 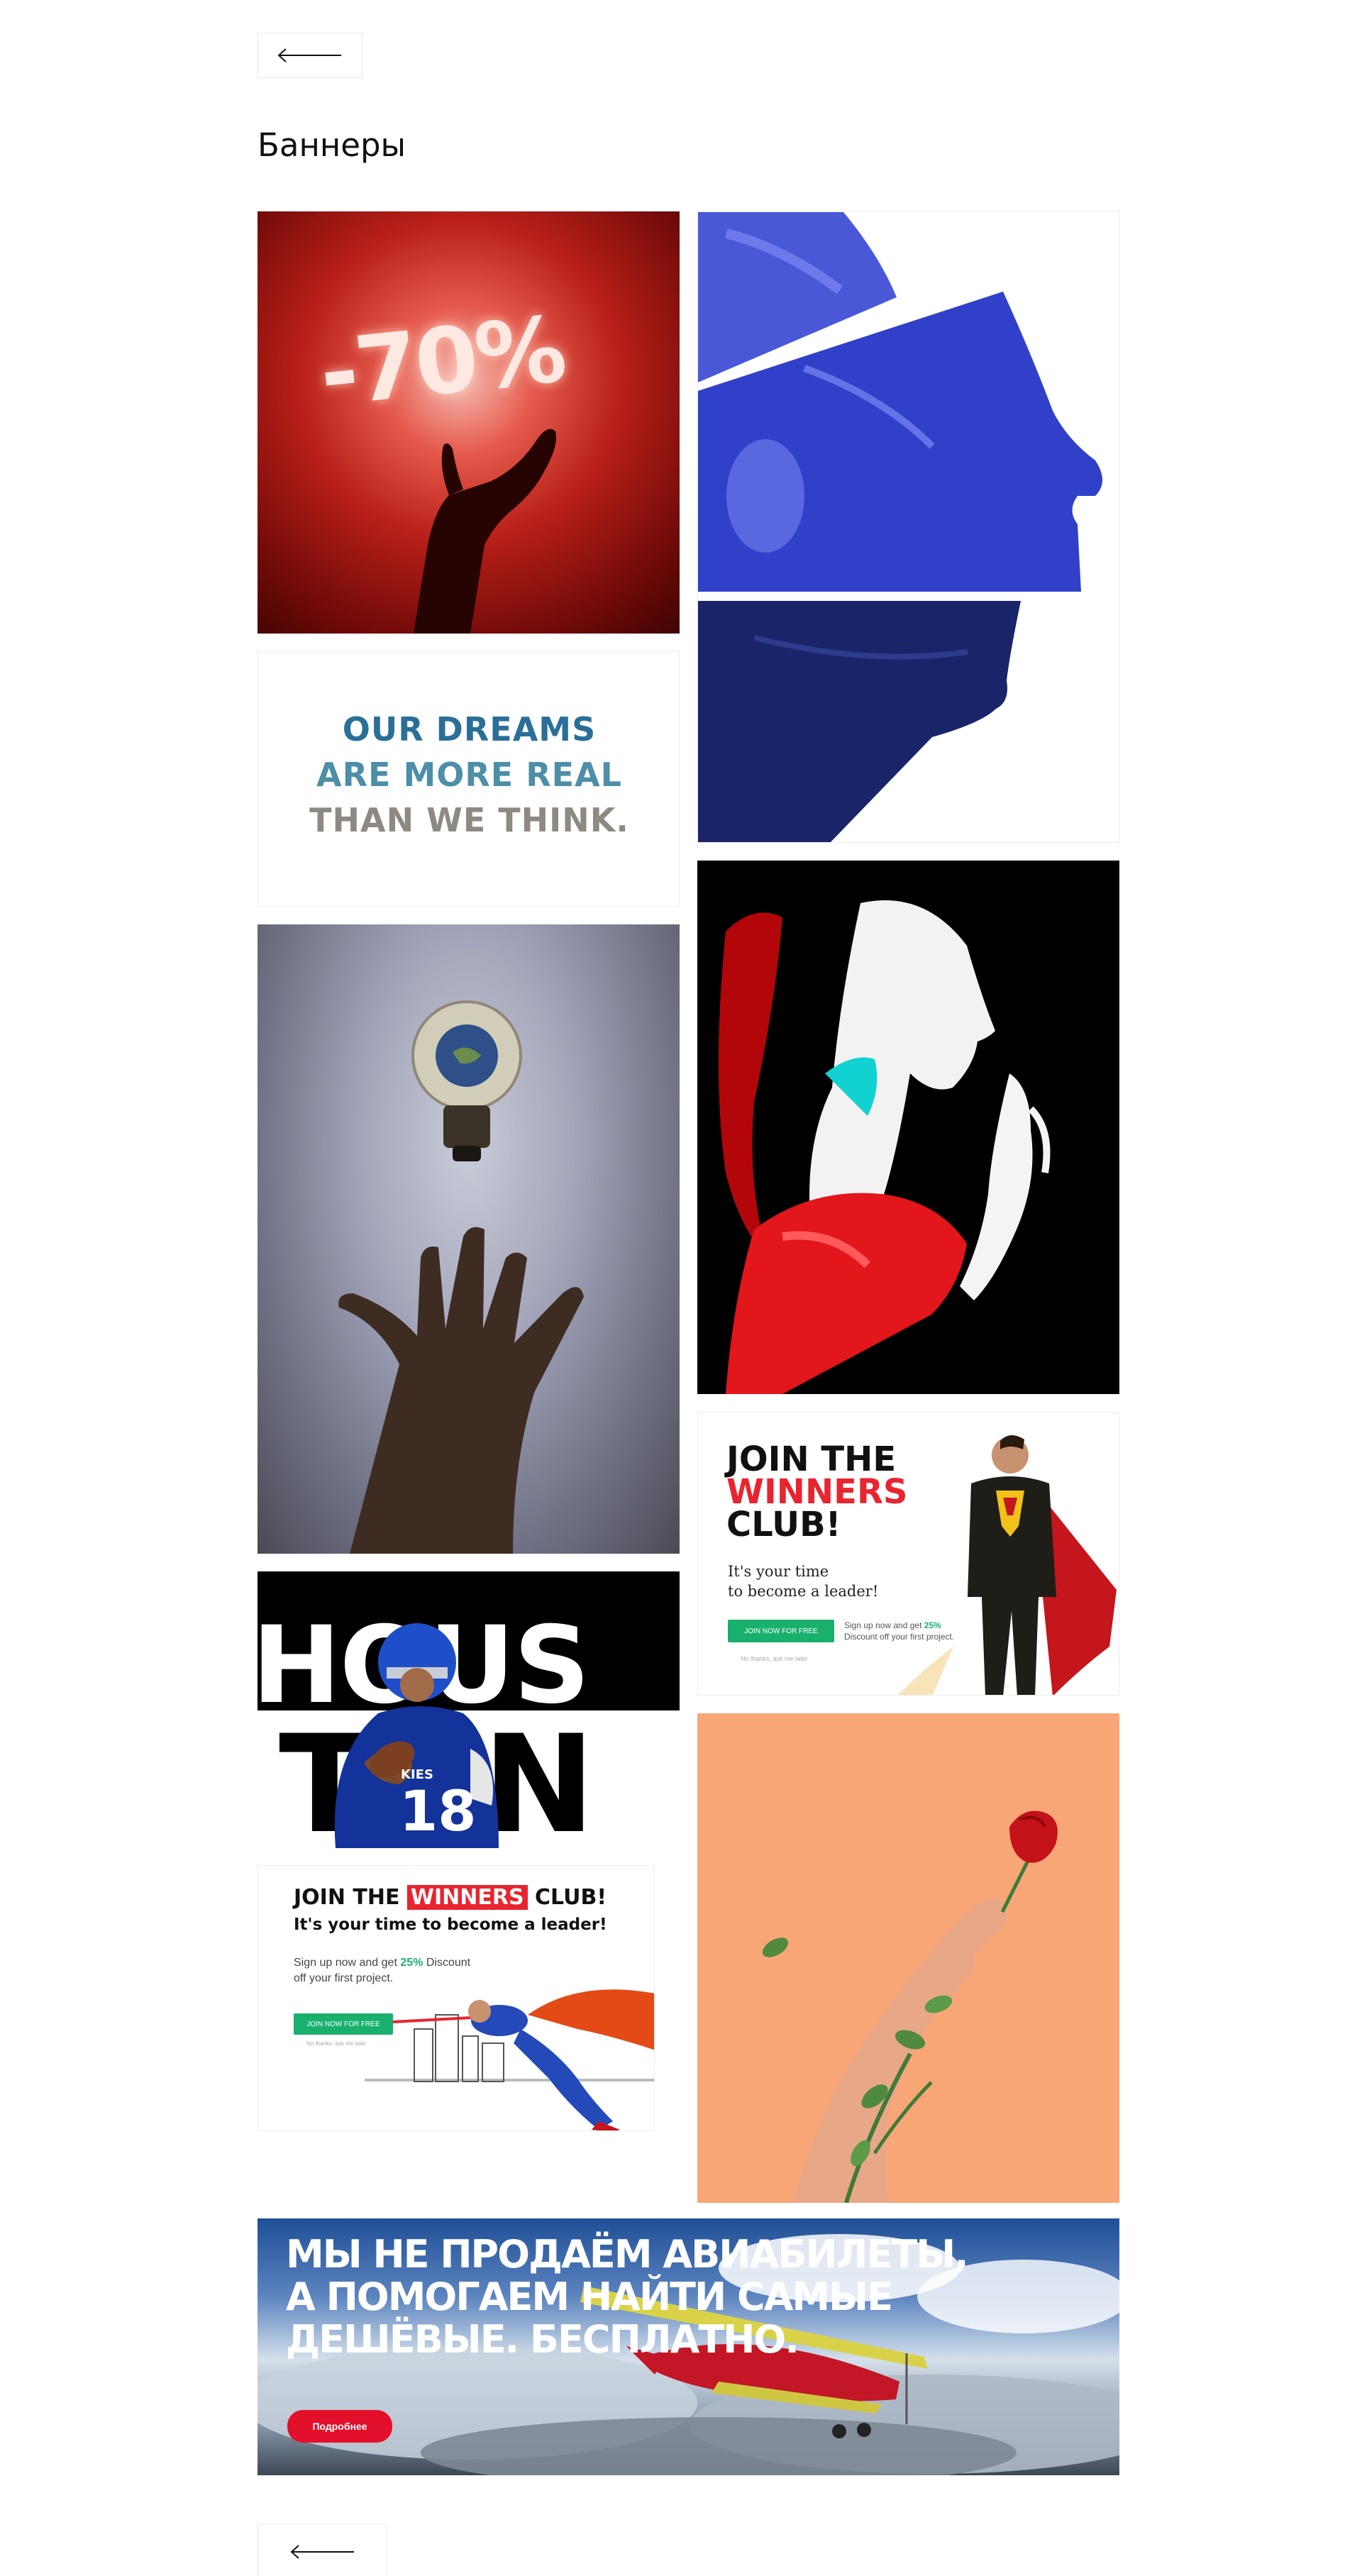 I want to click on banner-lightbulb, so click(x=469, y=1239).